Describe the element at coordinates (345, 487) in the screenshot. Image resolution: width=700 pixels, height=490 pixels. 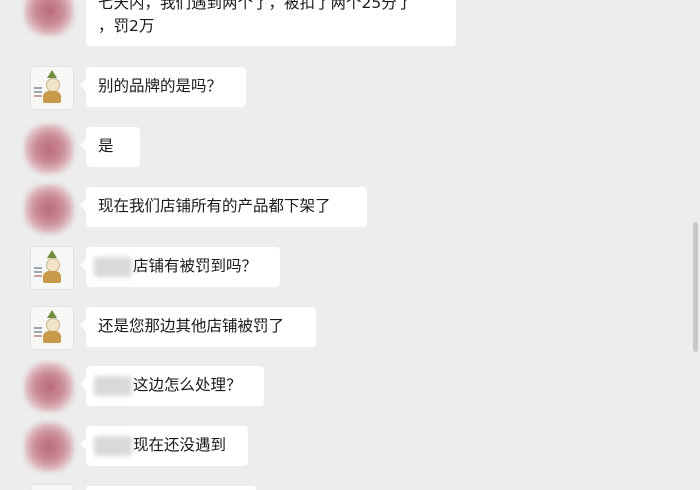
I see `message-row` at that location.